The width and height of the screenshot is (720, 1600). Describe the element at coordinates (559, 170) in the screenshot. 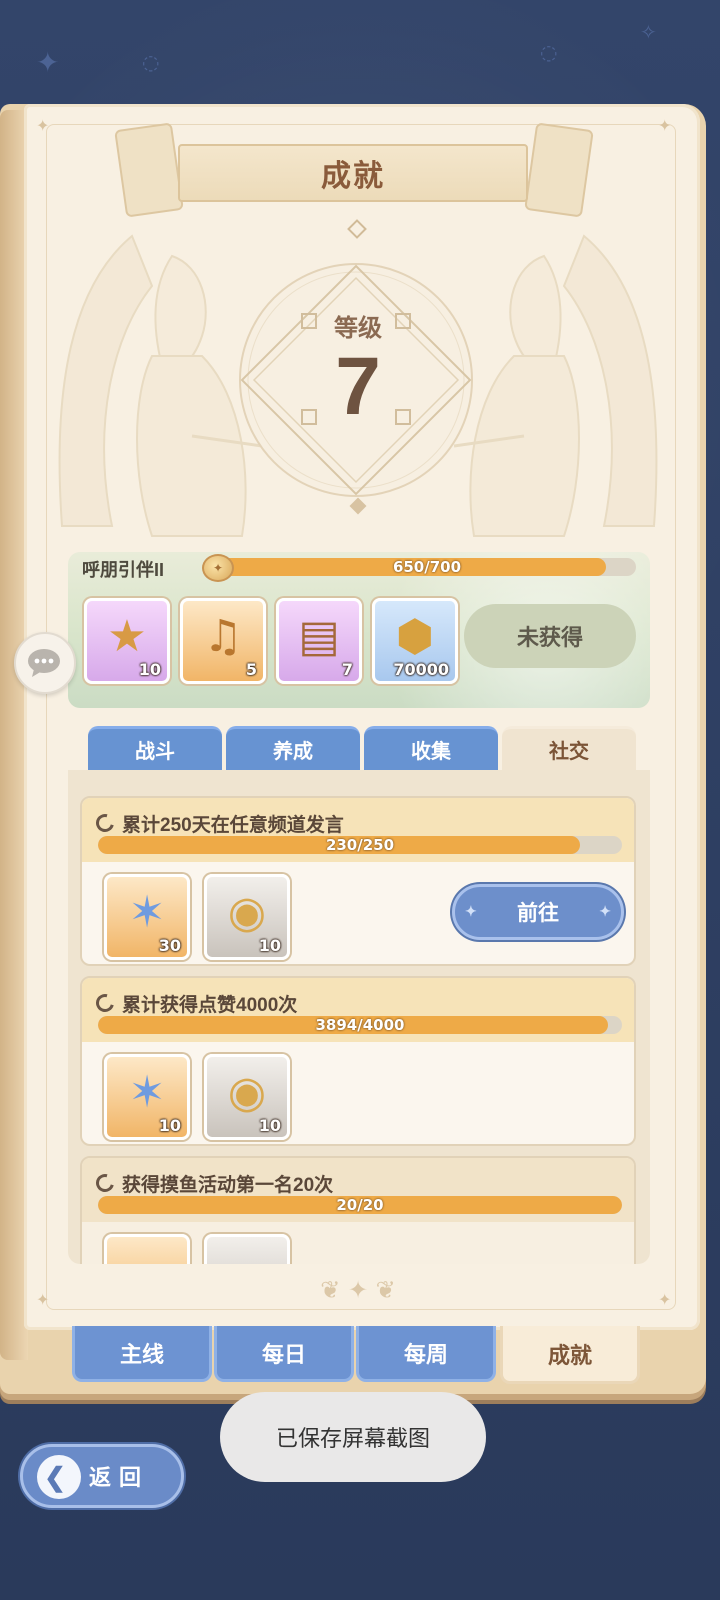

I see `banner-ribbon-right` at that location.